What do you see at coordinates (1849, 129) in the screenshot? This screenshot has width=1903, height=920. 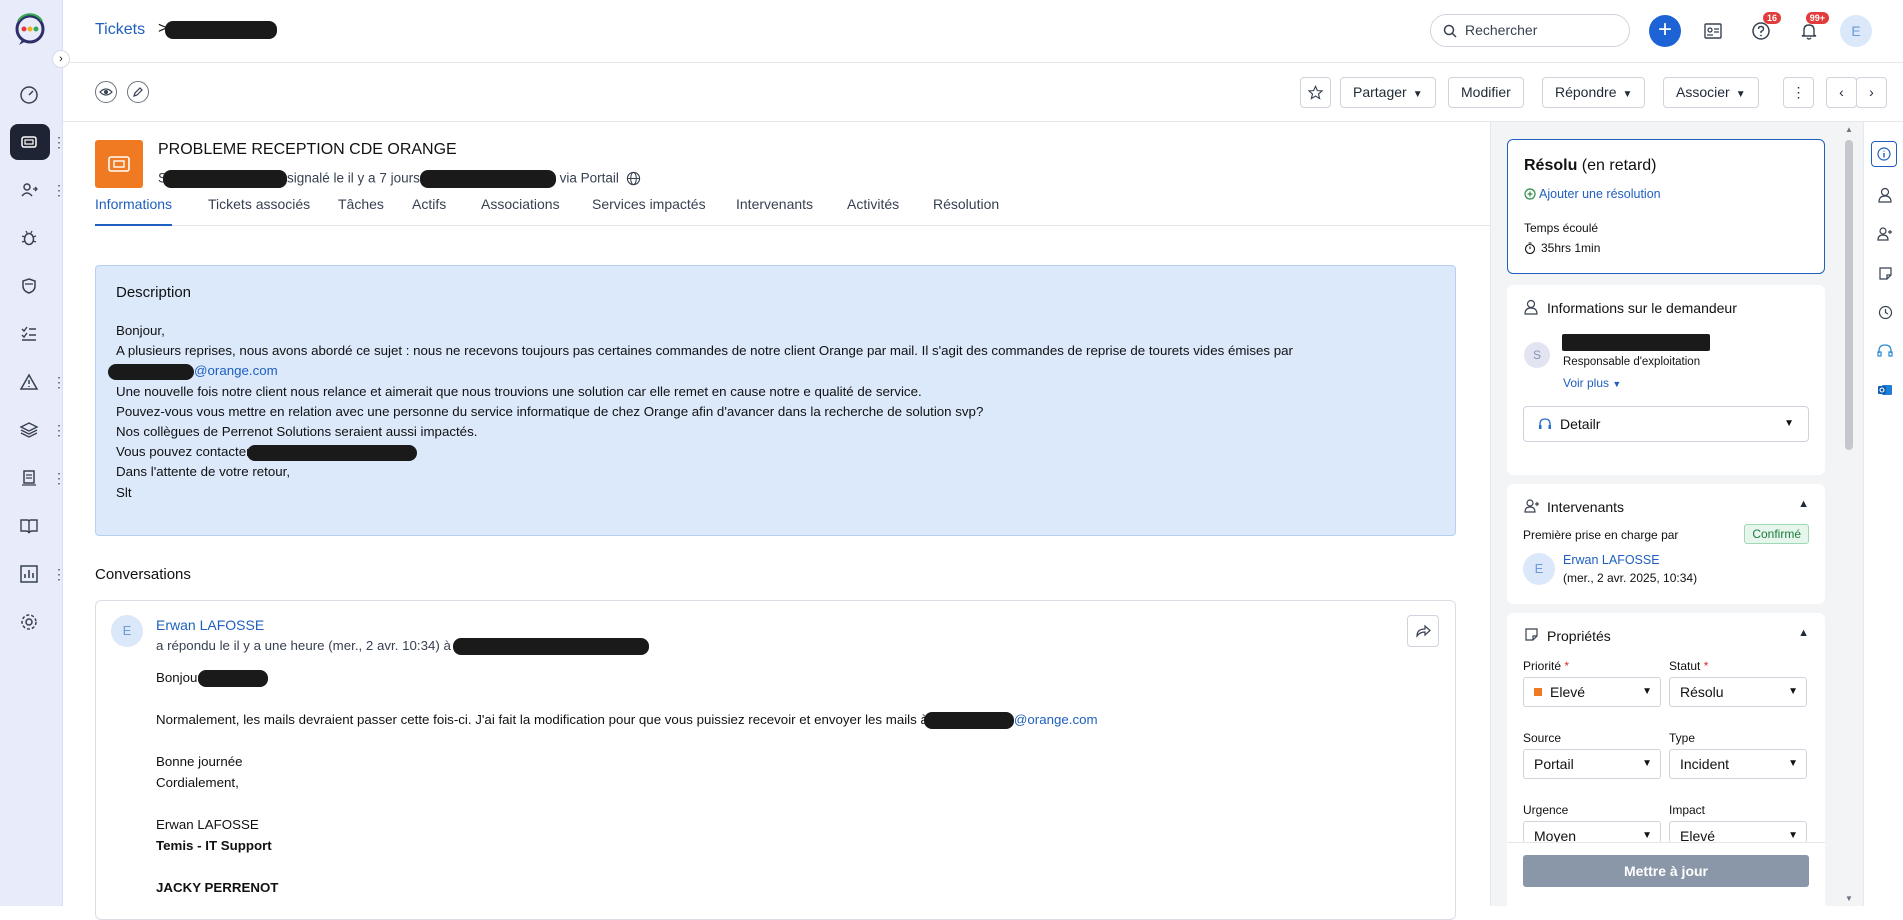 I see `scroll-up-icon: ▲` at bounding box center [1849, 129].